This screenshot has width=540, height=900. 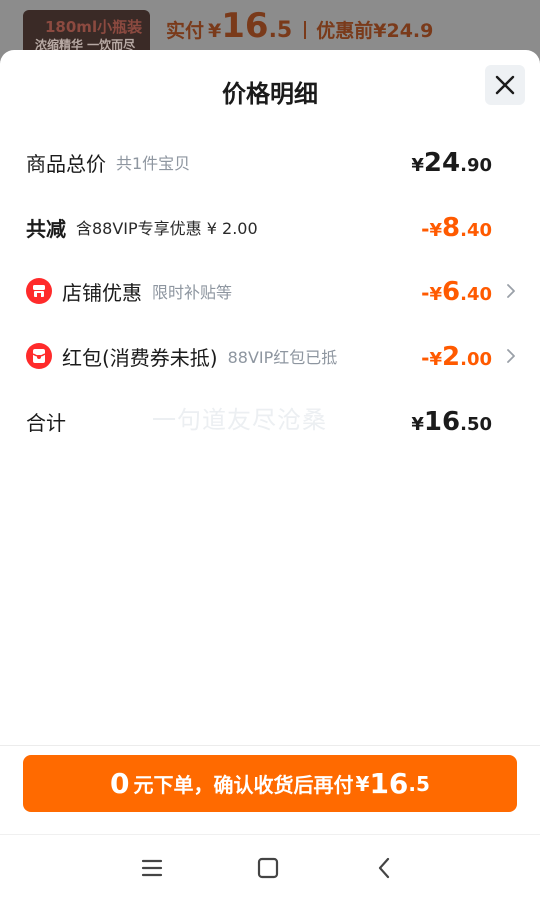 I want to click on home-icon, so click(x=268, y=868).